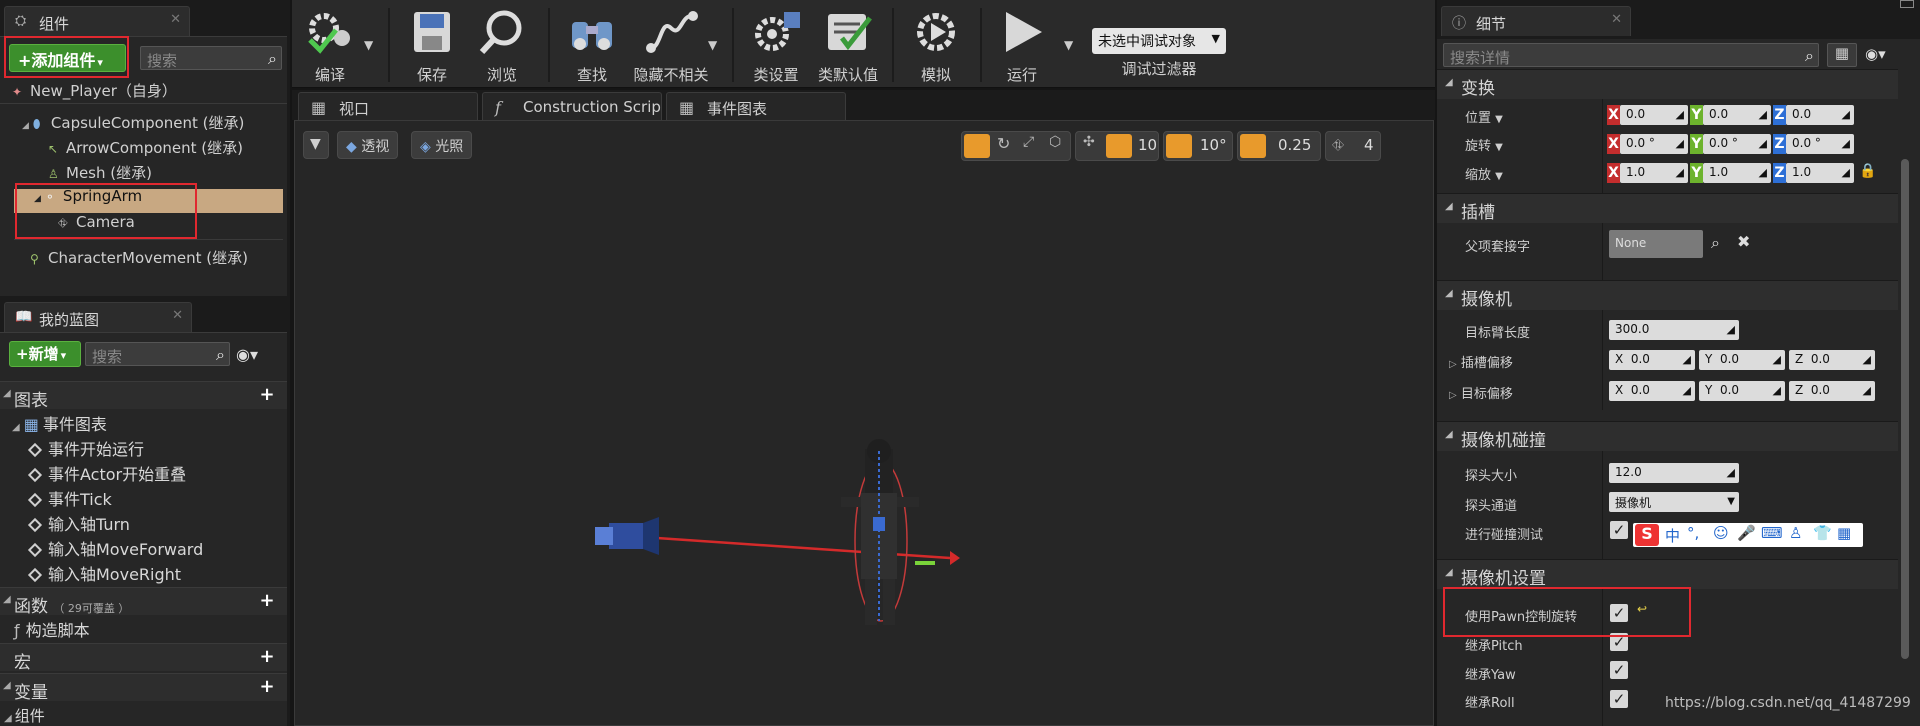 The image size is (1920, 726). I want to click on rotation-x-field: 0.0 ° ◢, so click(1654, 144).